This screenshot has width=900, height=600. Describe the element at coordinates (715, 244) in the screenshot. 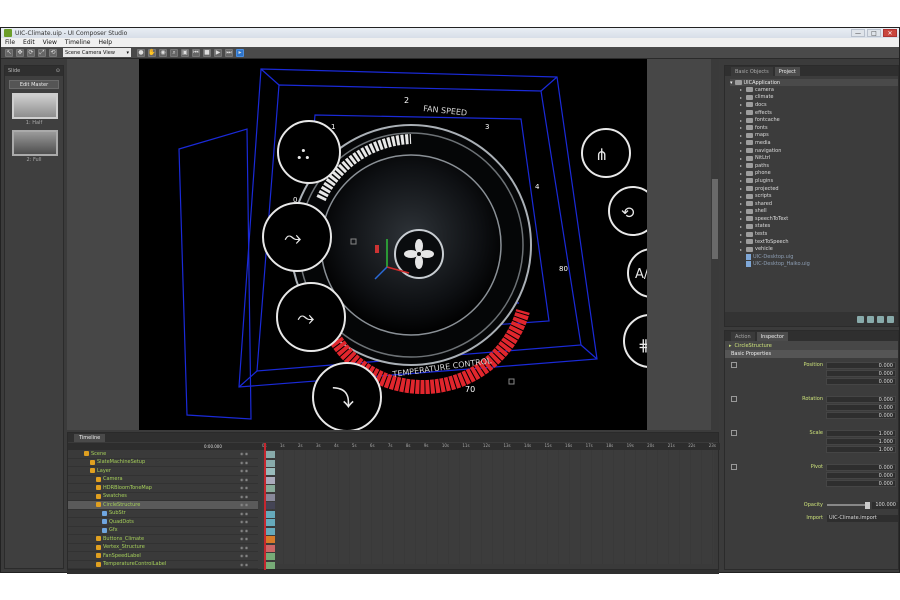

I see `viewport-scrollbar` at that location.